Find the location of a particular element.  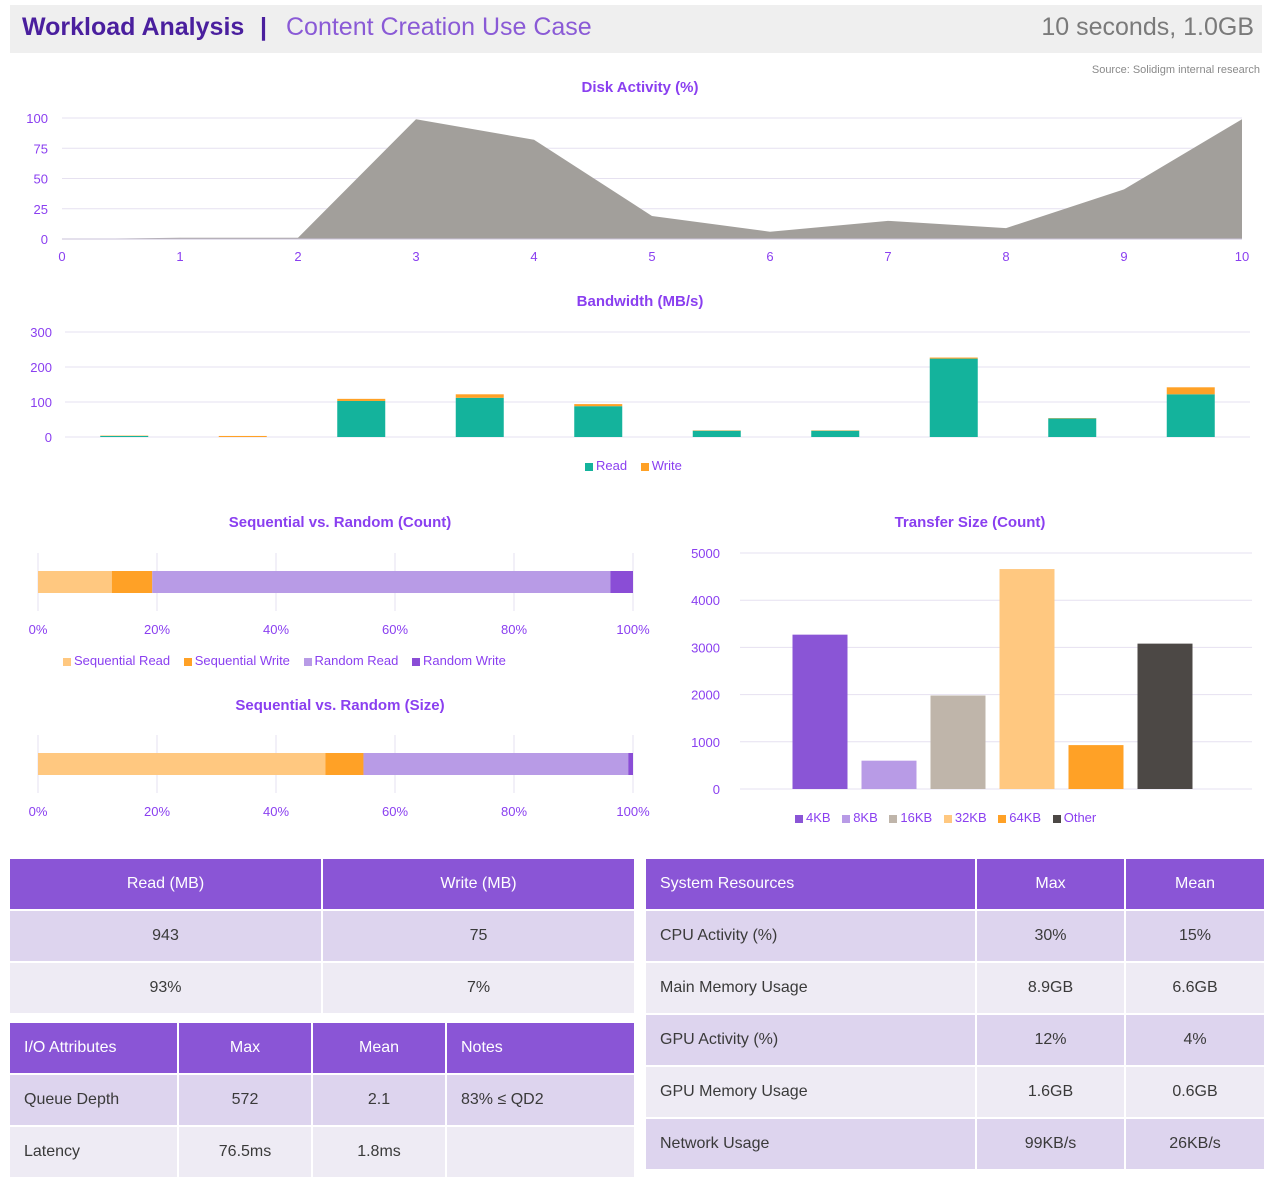

legend-seq-read-swatch is located at coordinates (67, 662).